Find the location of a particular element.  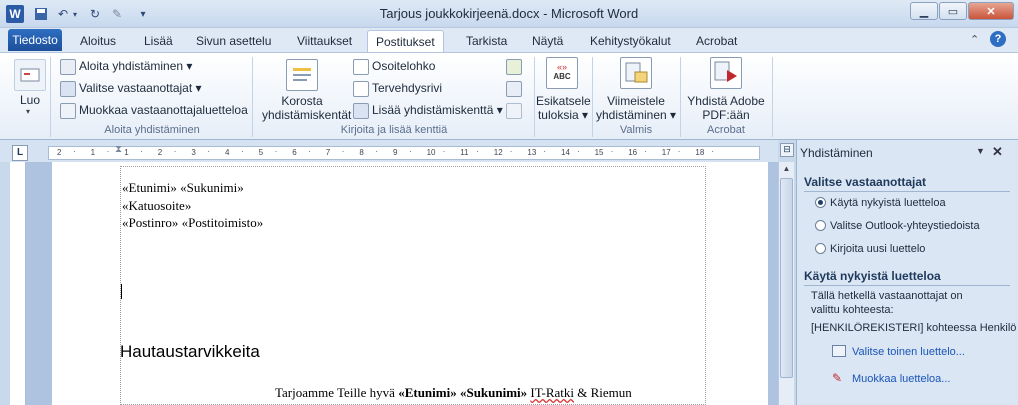

ruler-number: 8 is located at coordinates (361, 152).